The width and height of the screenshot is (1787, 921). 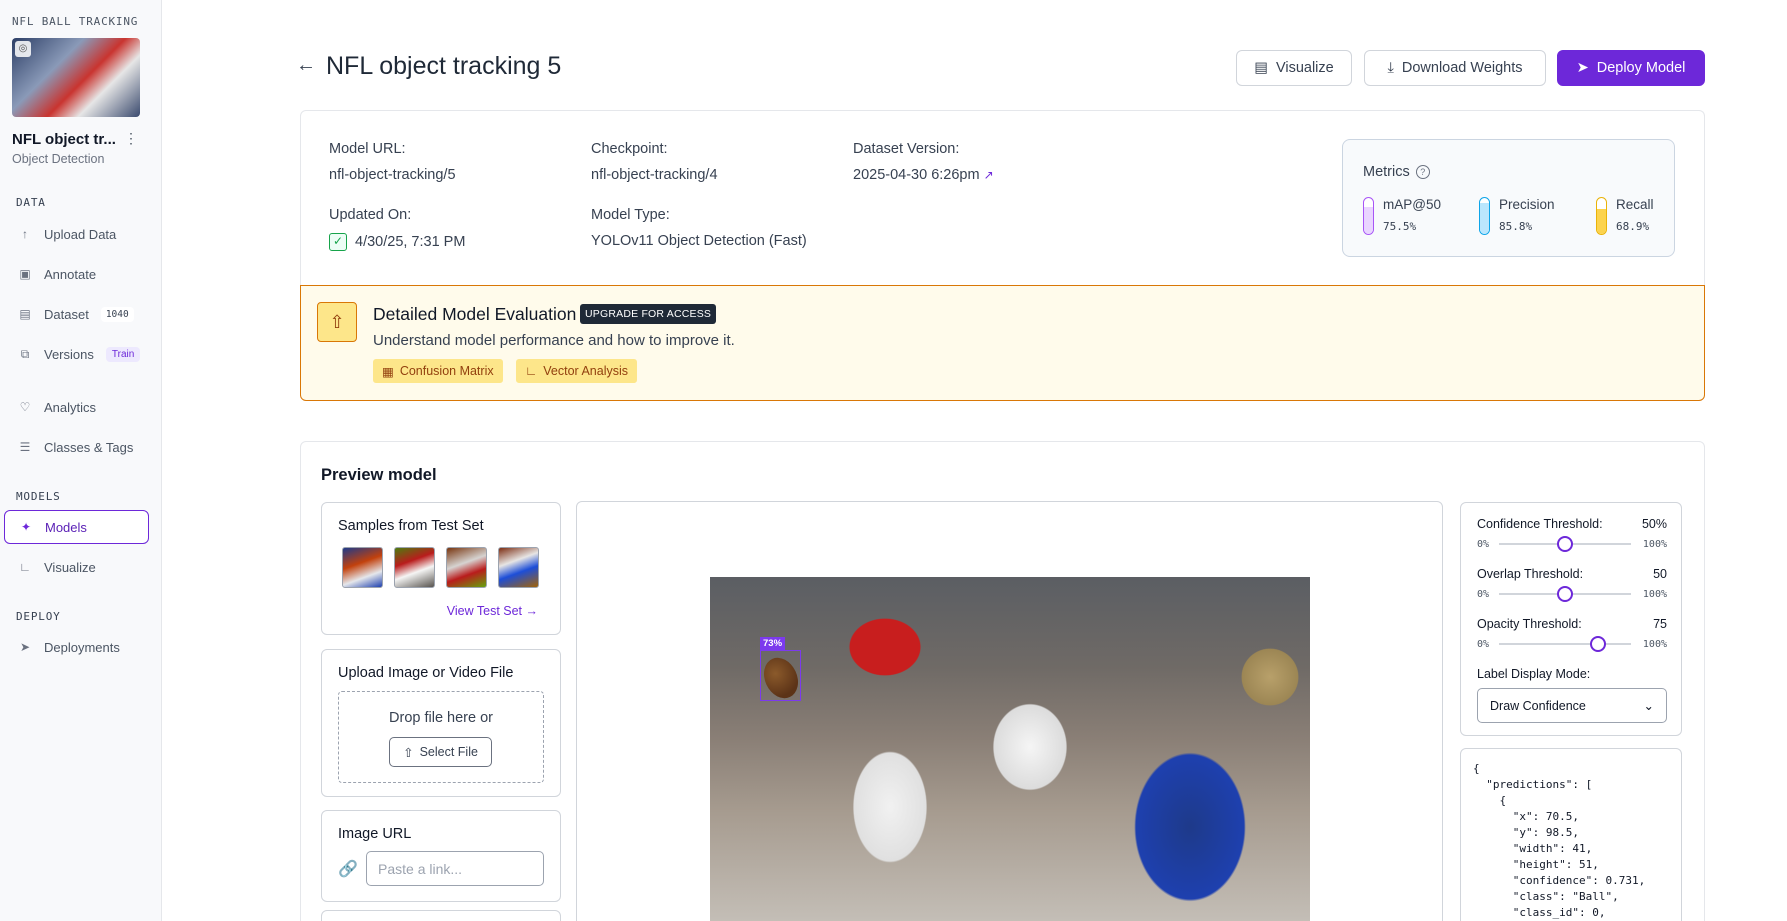 I want to click on visualize-button-label: Visualize, so click(x=1304, y=68).